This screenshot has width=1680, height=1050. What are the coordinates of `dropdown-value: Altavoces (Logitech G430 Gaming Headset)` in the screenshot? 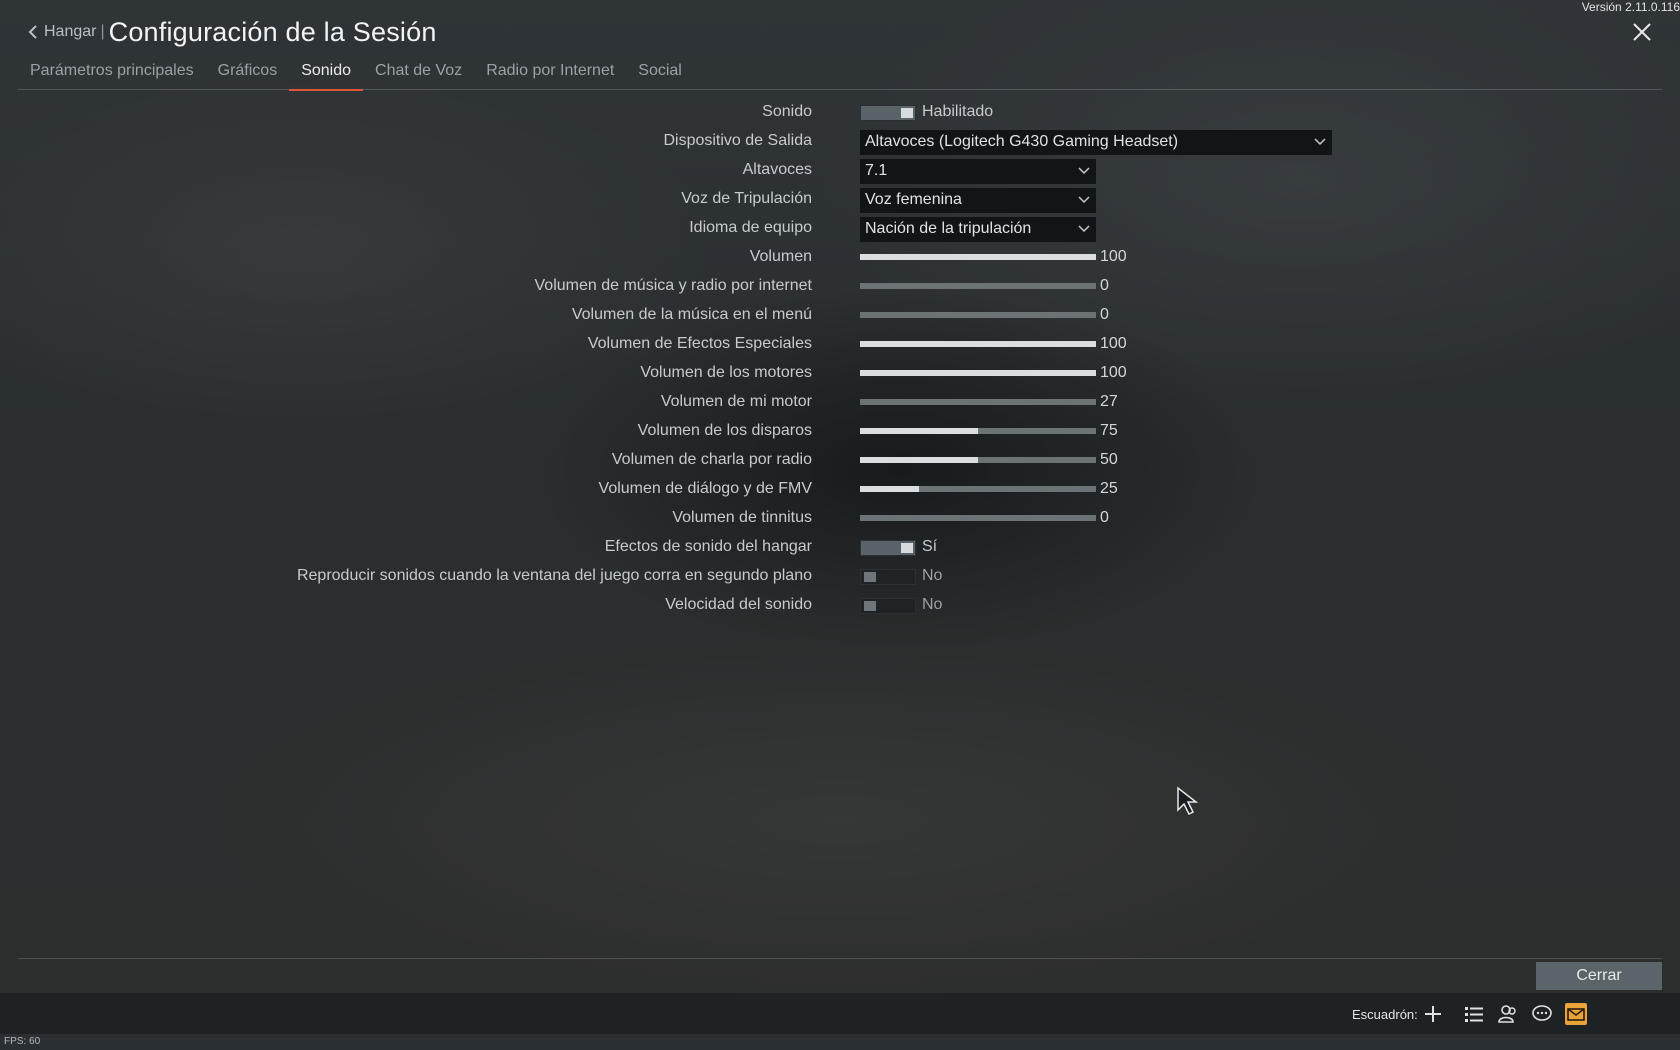 It's located at (1022, 141).